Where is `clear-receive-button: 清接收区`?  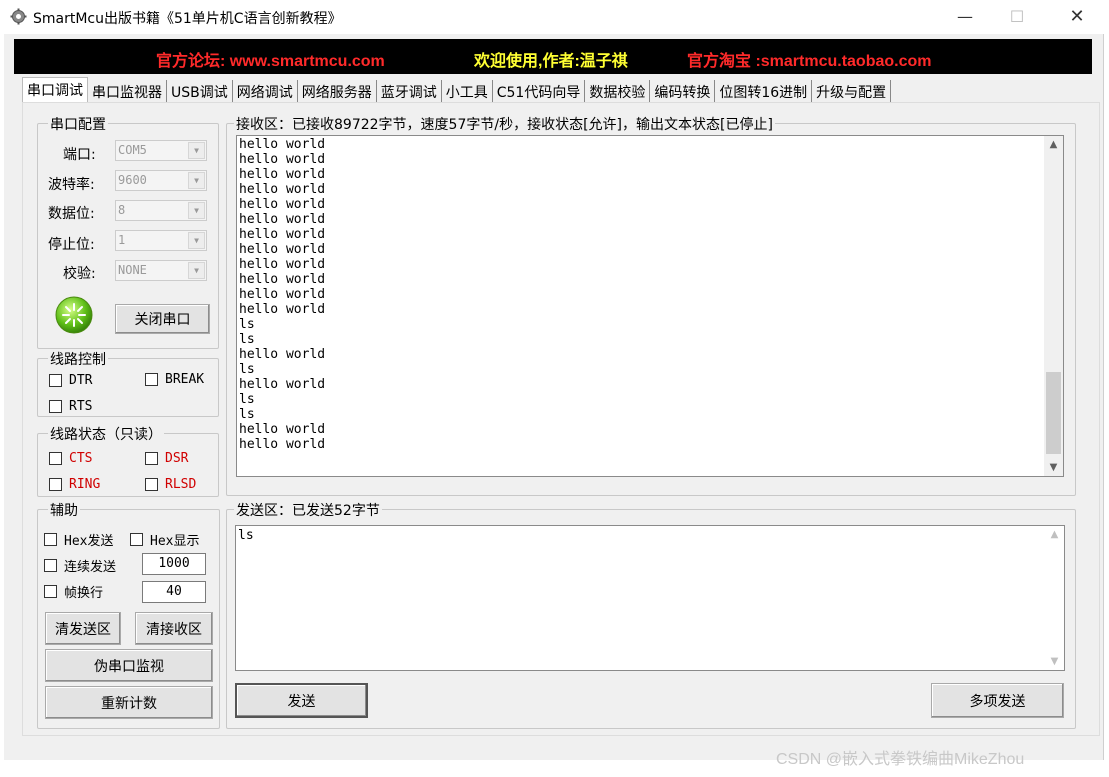 clear-receive-button: 清接收区 is located at coordinates (174, 628).